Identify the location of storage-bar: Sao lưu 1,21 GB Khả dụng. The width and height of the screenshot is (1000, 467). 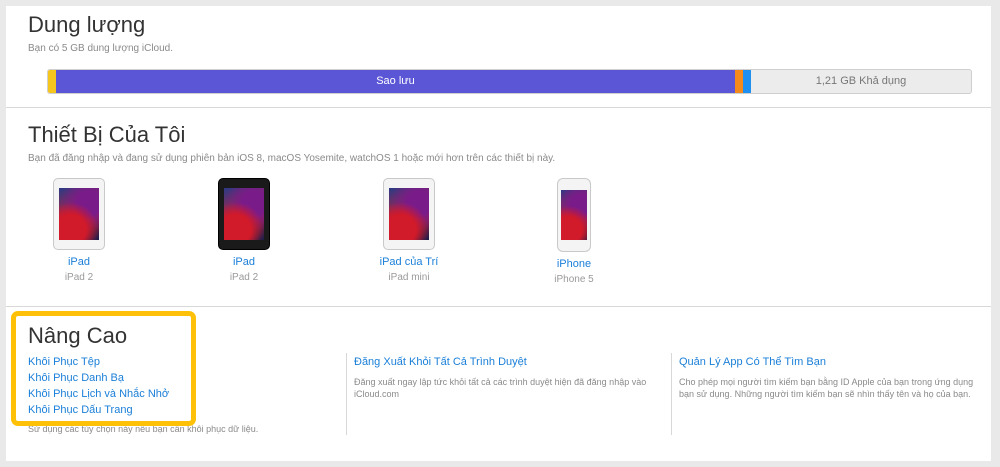
(509, 81).